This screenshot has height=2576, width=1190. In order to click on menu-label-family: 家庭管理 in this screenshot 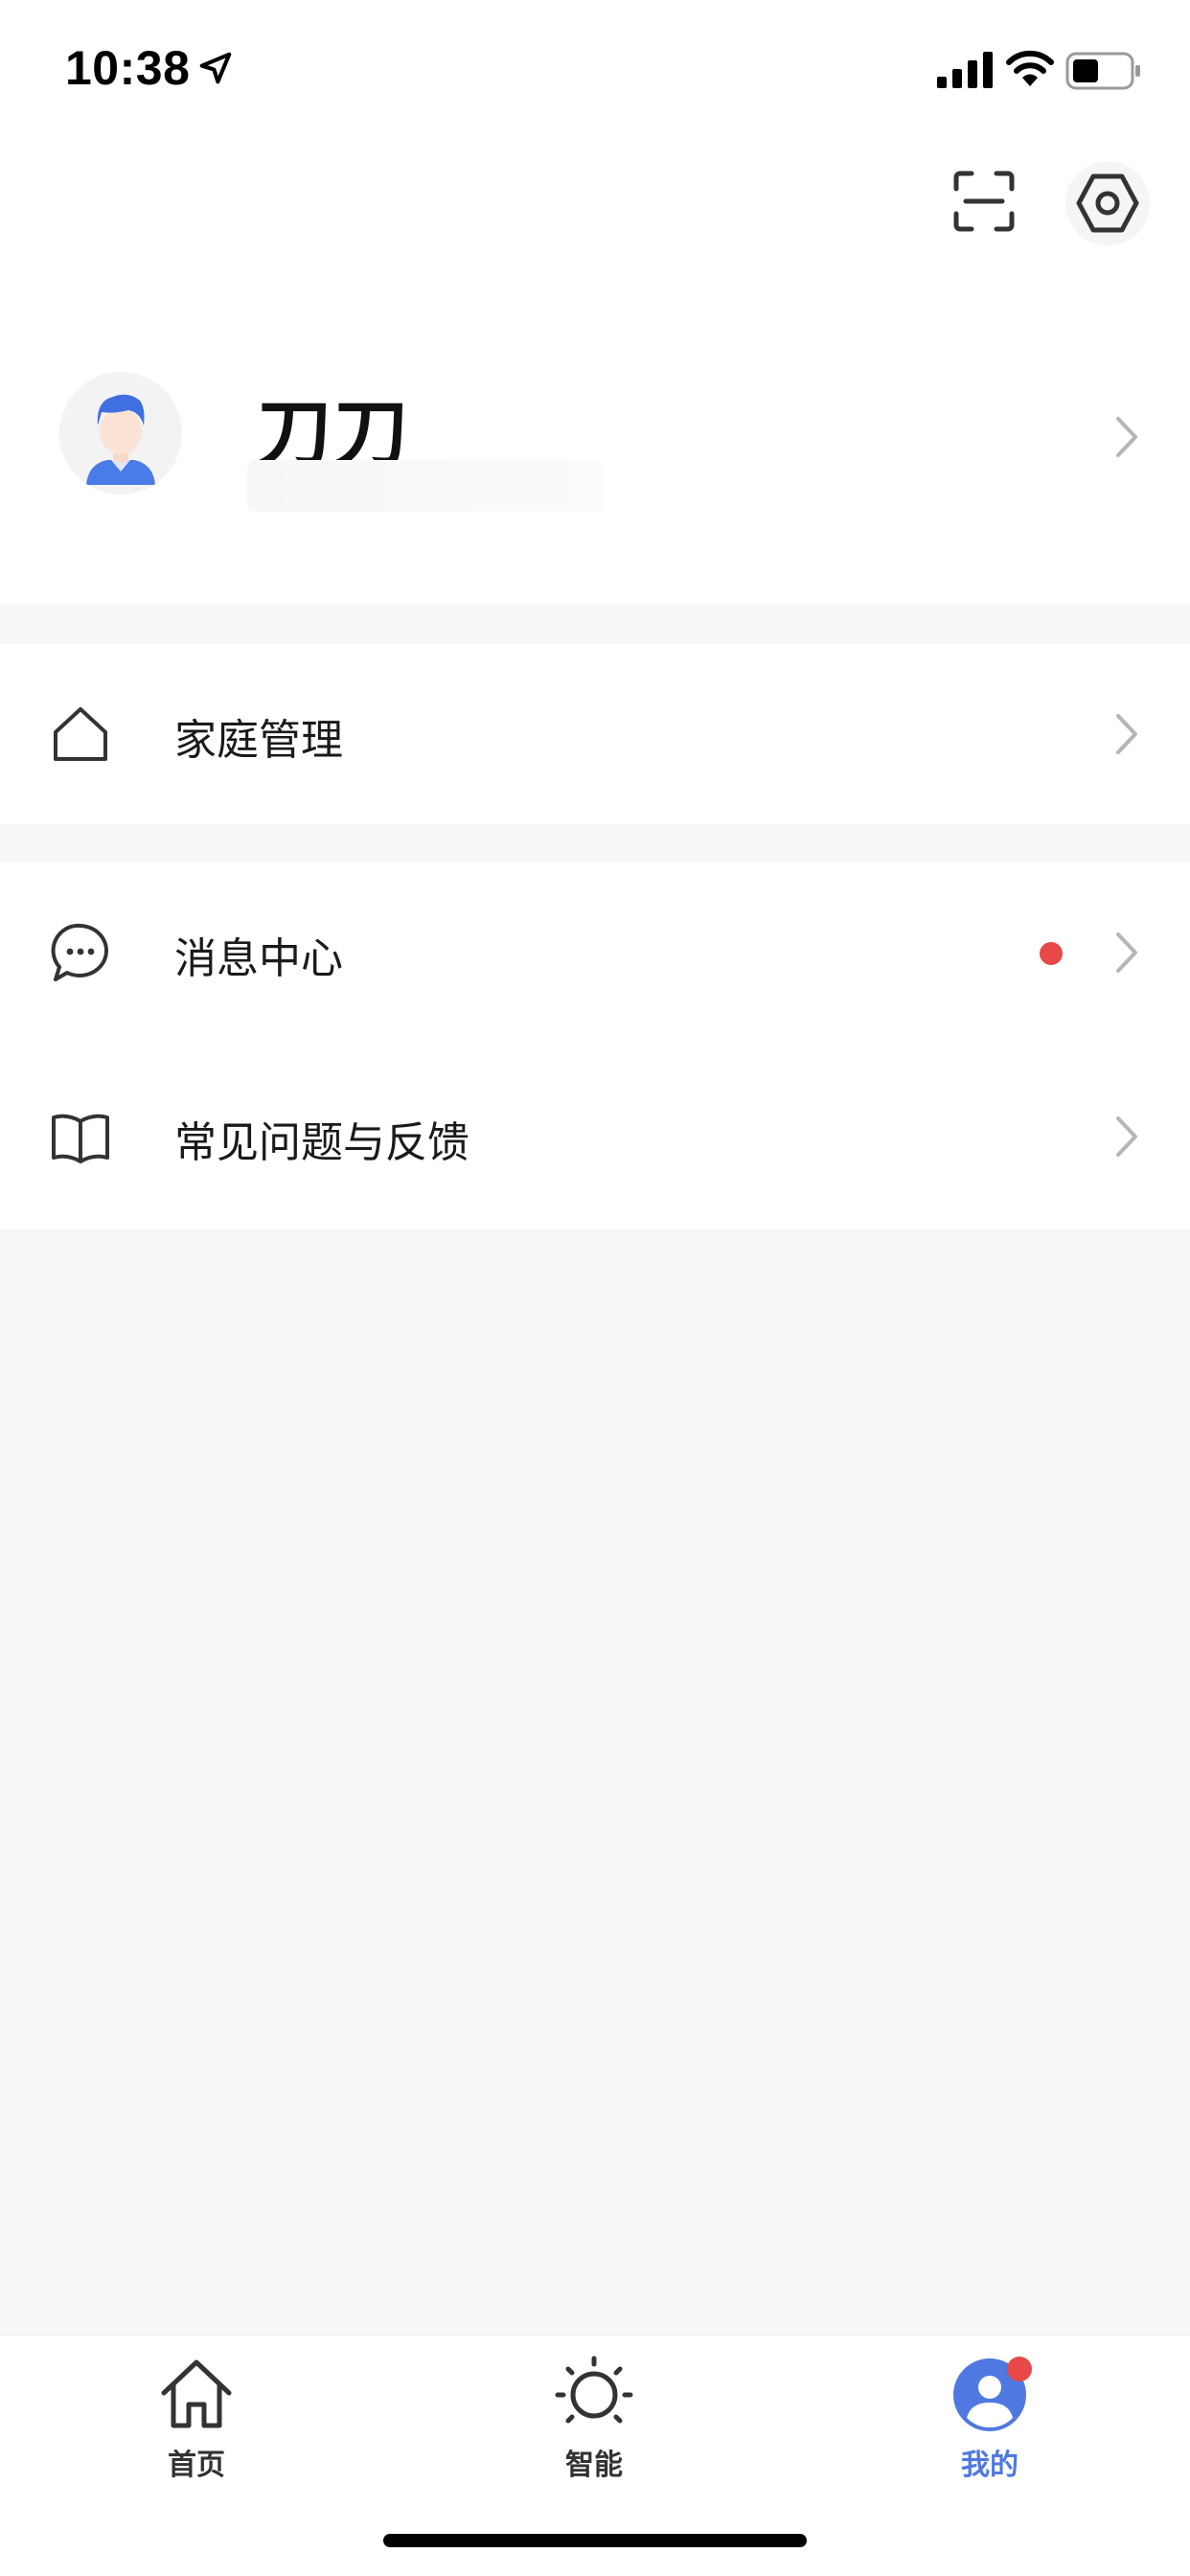, I will do `click(258, 740)`.